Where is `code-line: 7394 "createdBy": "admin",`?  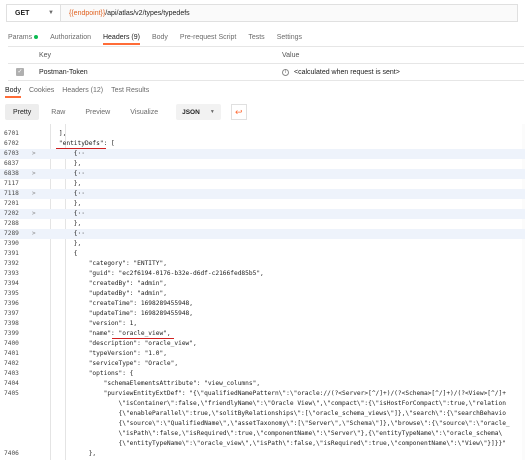
code-line: 7394 "createdBy": "admin", is located at coordinates (262, 284).